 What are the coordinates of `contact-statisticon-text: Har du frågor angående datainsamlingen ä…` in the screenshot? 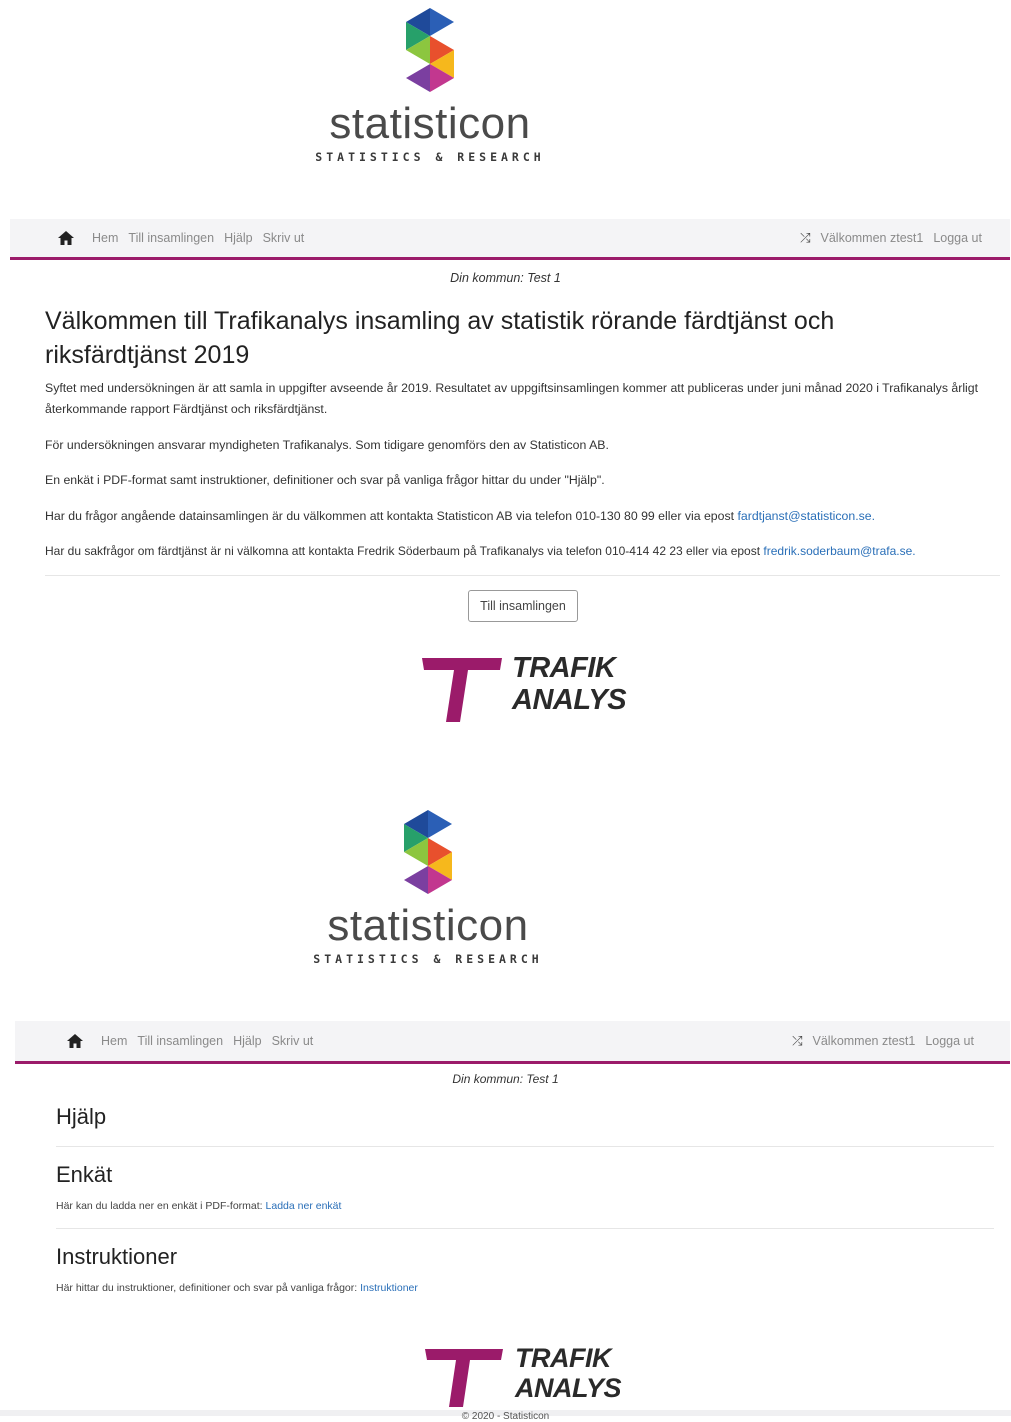 It's located at (390, 516).